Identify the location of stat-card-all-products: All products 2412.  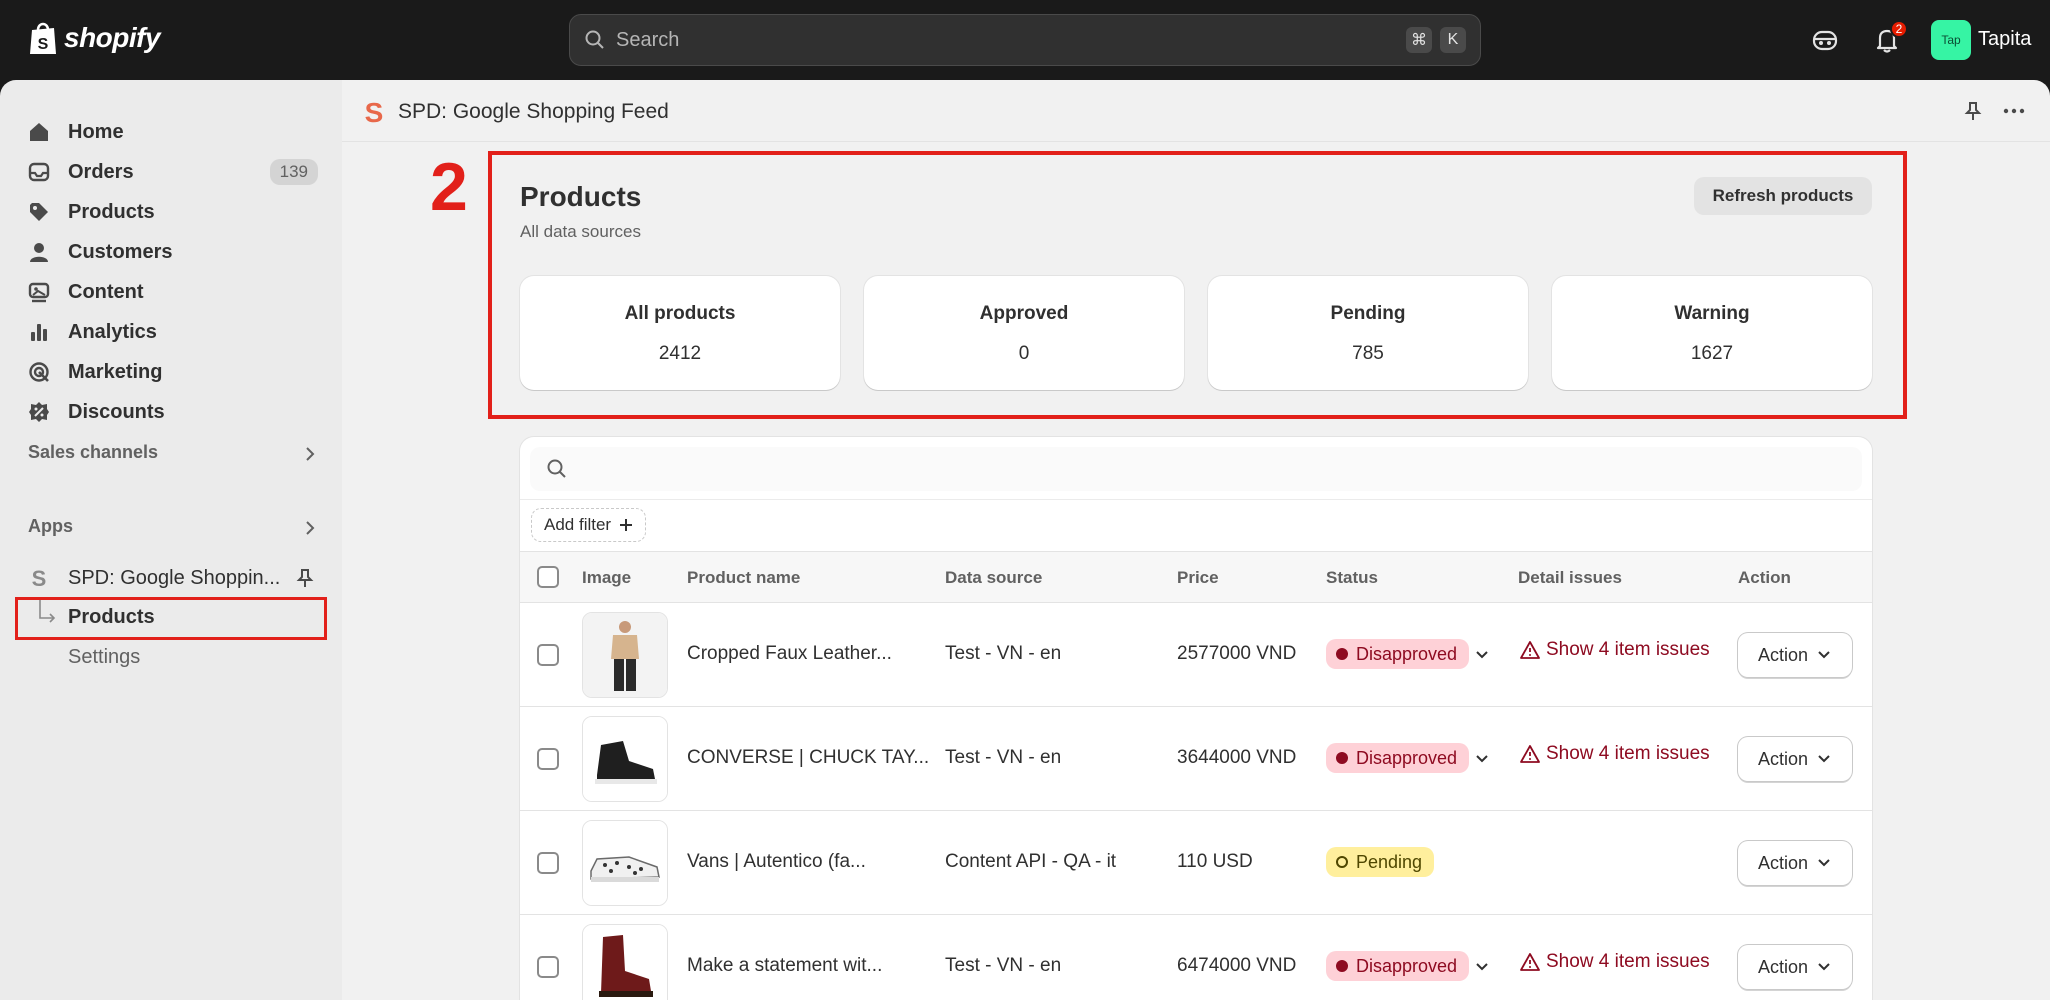
(680, 333).